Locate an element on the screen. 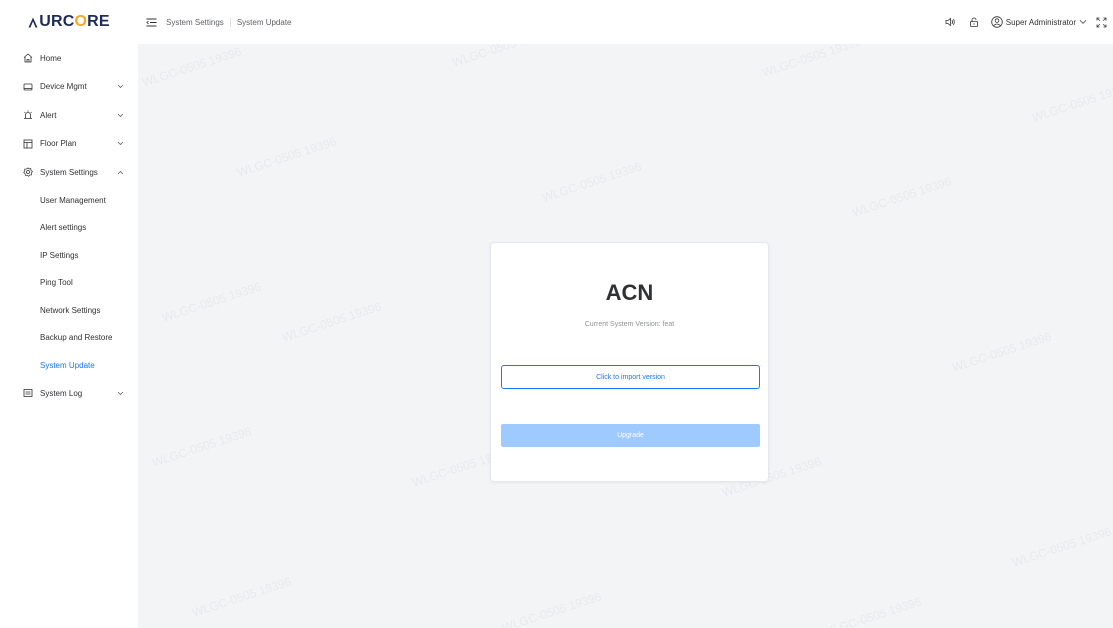 The width and height of the screenshot is (1113, 628). logo: URC O RE is located at coordinates (69, 22).